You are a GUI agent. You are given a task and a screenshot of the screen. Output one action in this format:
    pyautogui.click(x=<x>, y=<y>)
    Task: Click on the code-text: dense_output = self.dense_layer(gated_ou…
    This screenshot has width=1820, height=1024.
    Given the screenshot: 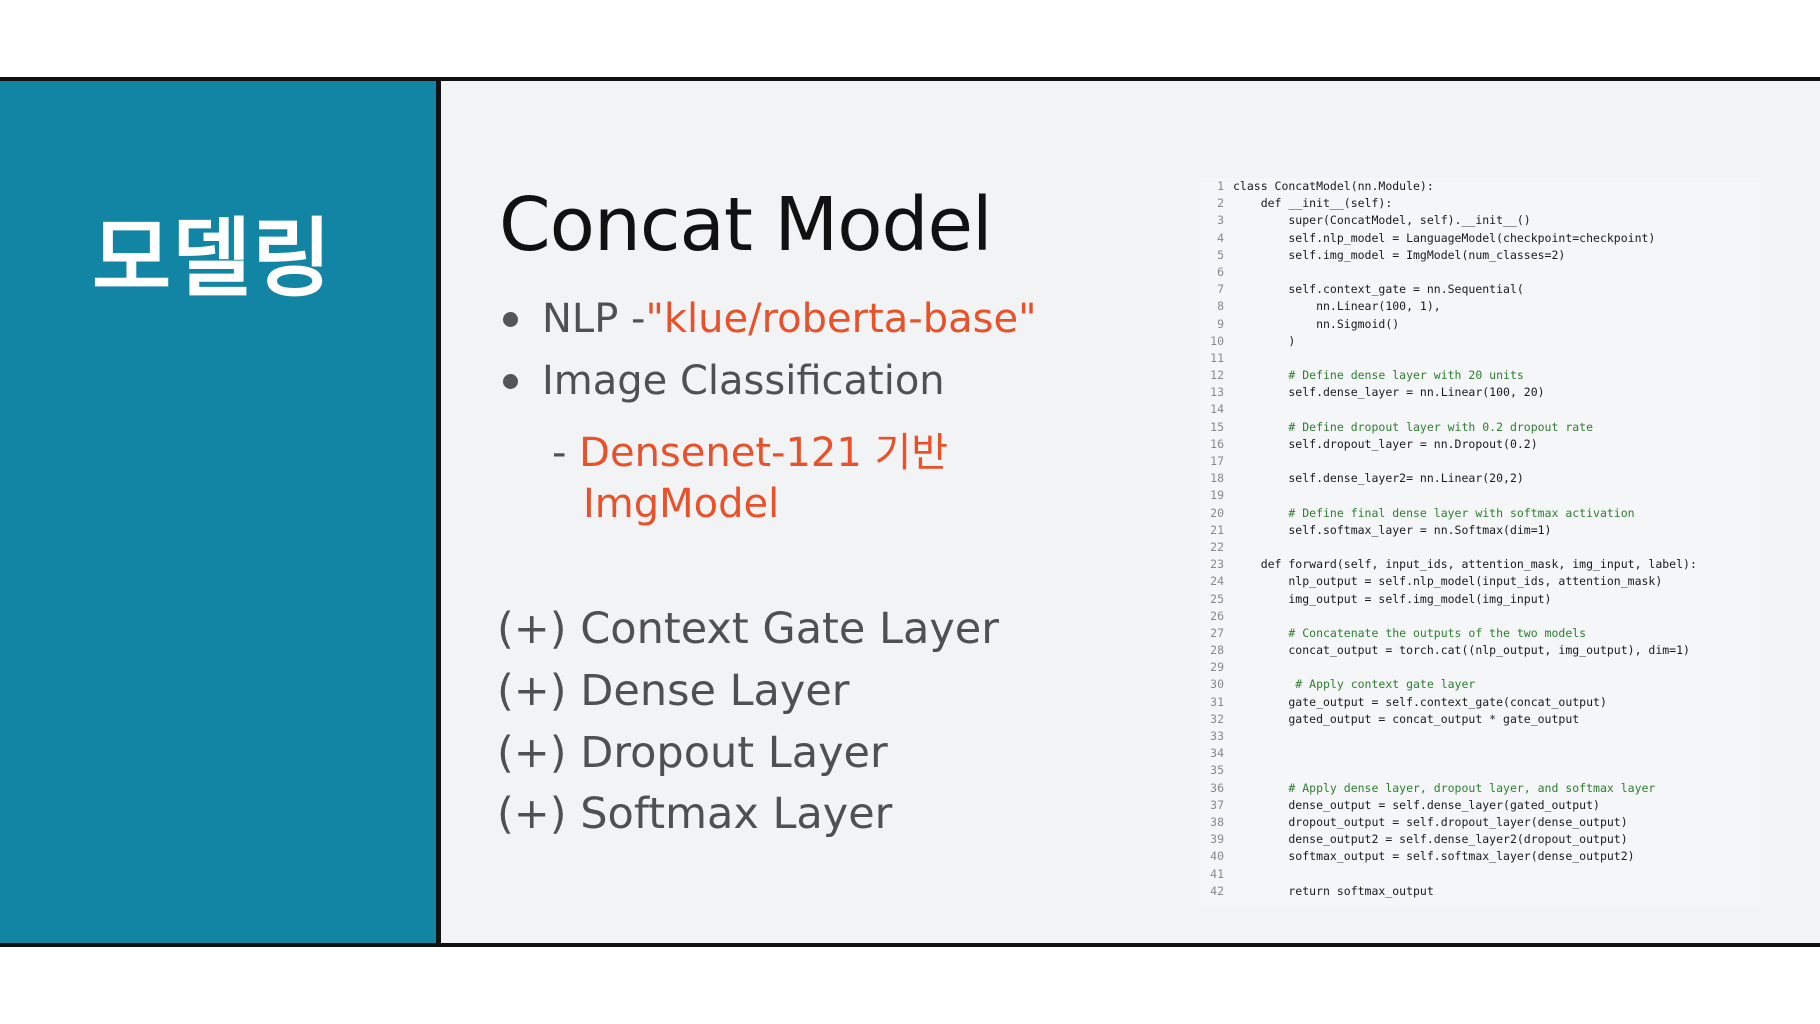 What is the action you would take?
    pyautogui.click(x=1416, y=804)
    